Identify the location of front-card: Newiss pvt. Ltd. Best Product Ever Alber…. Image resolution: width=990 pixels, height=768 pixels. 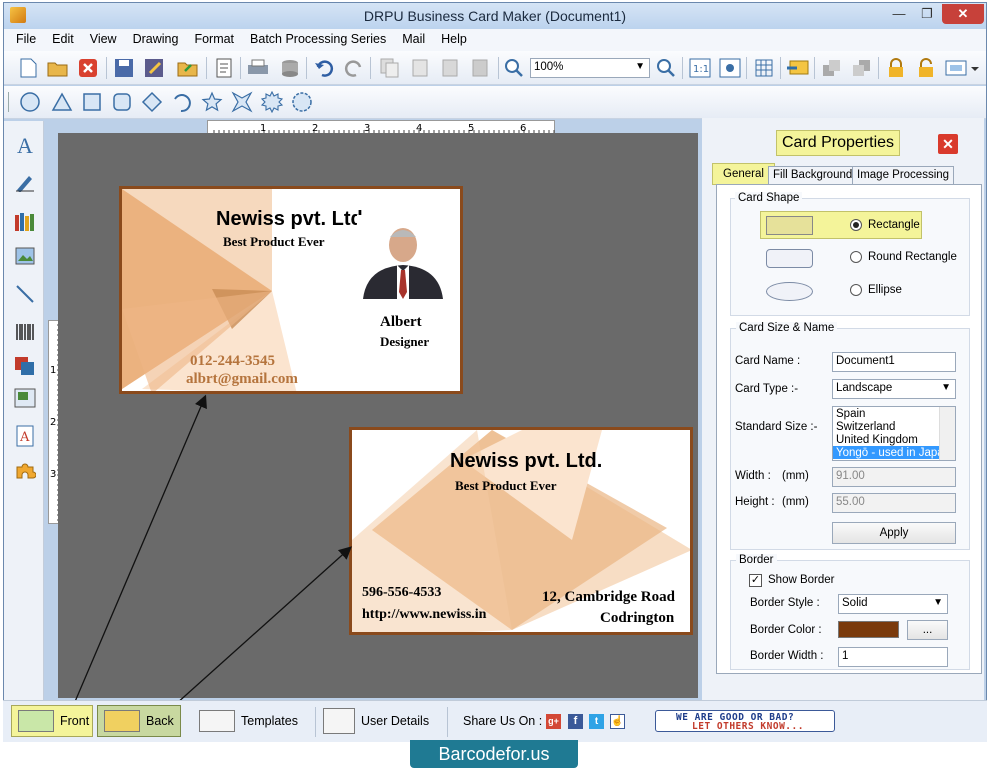
(291, 290).